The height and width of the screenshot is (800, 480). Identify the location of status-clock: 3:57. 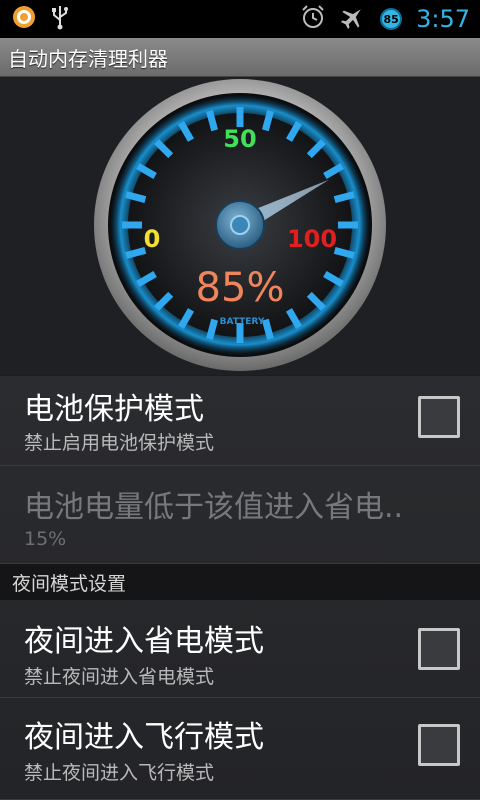
(443, 19).